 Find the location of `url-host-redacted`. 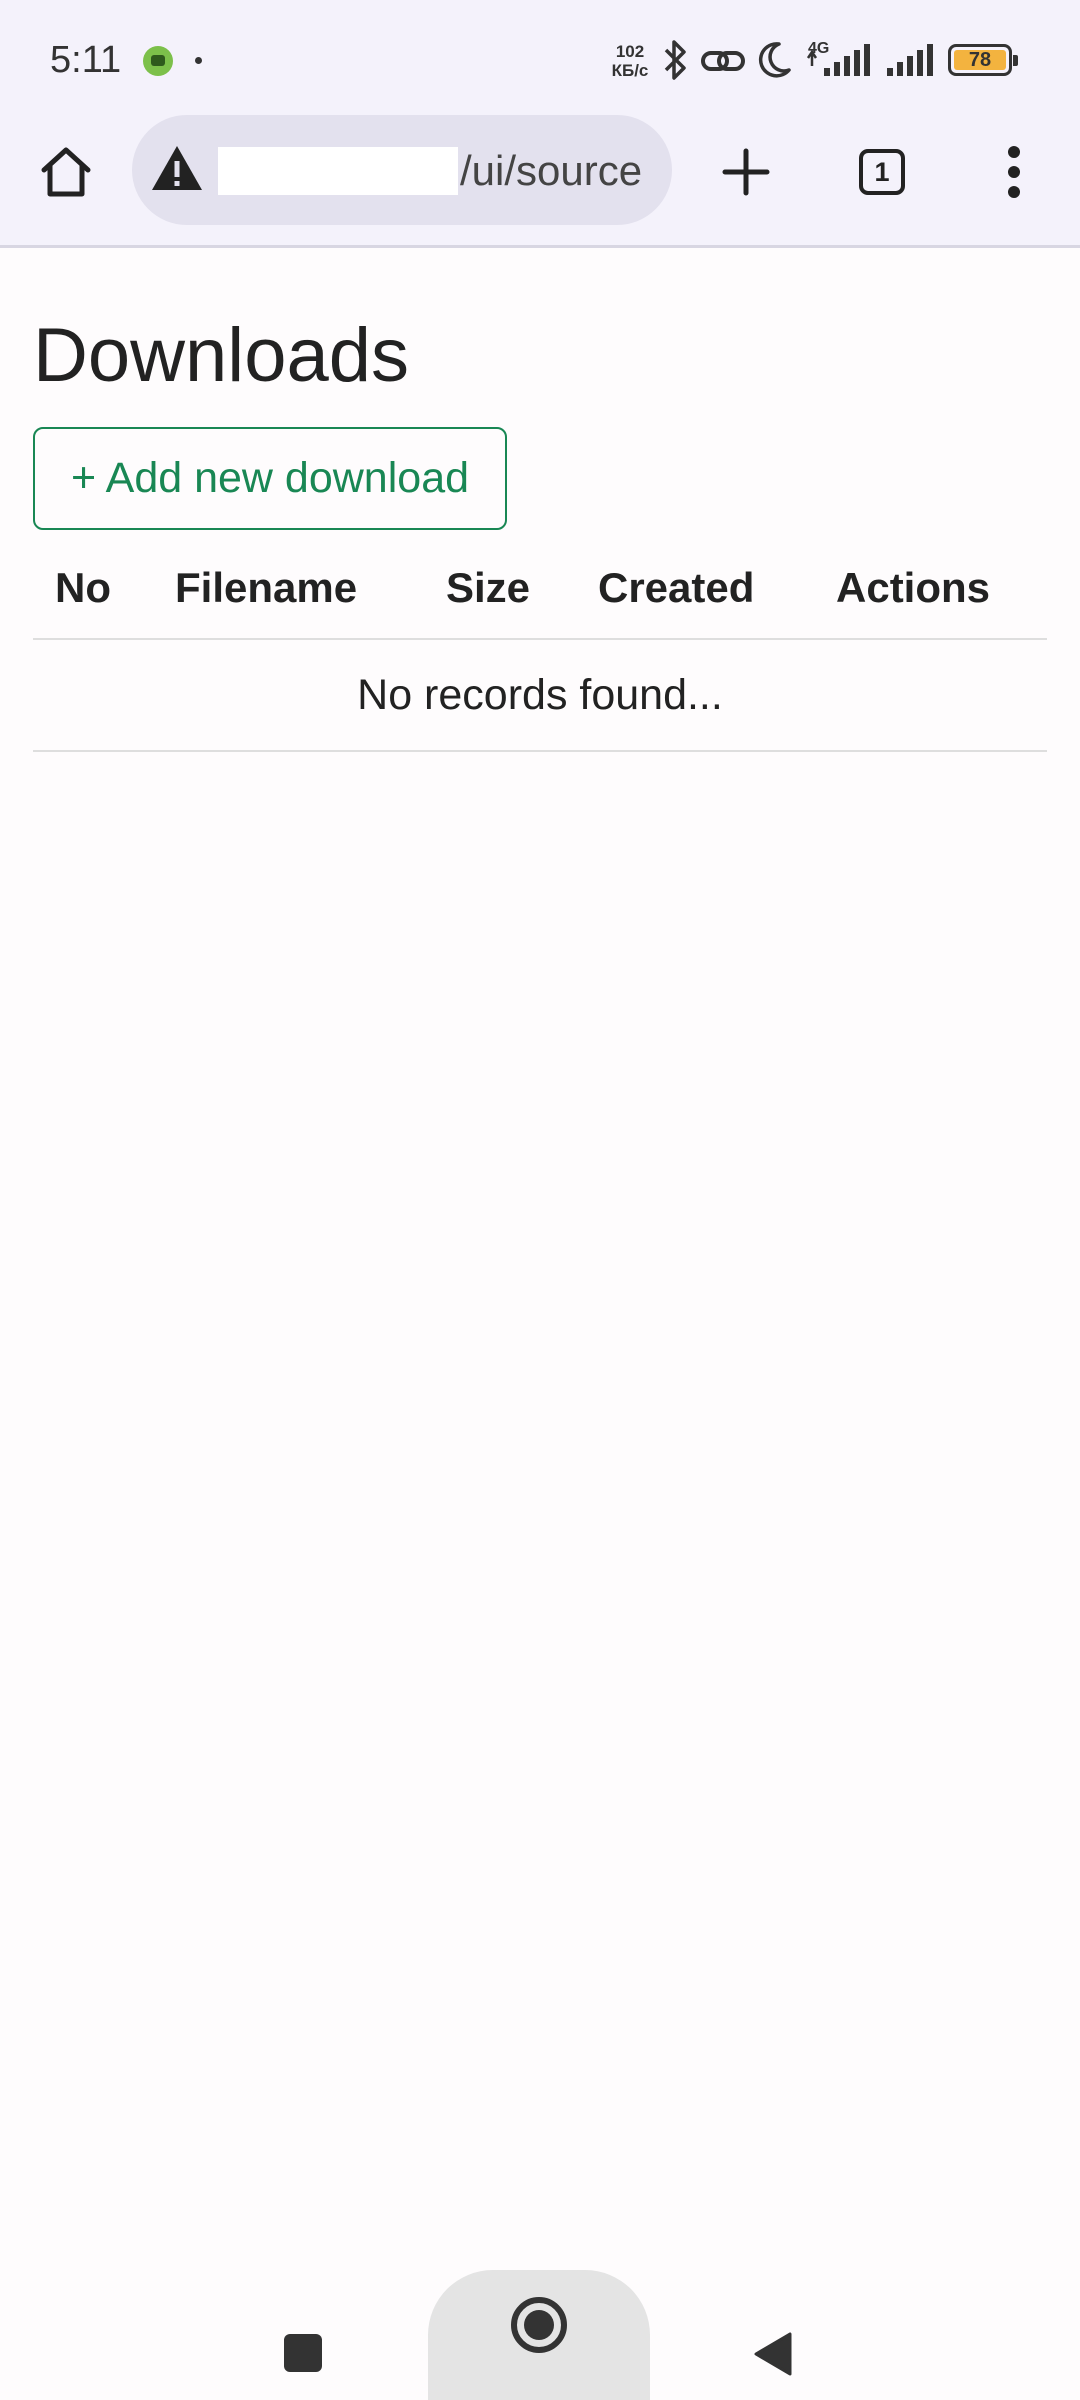

url-host-redacted is located at coordinates (338, 171).